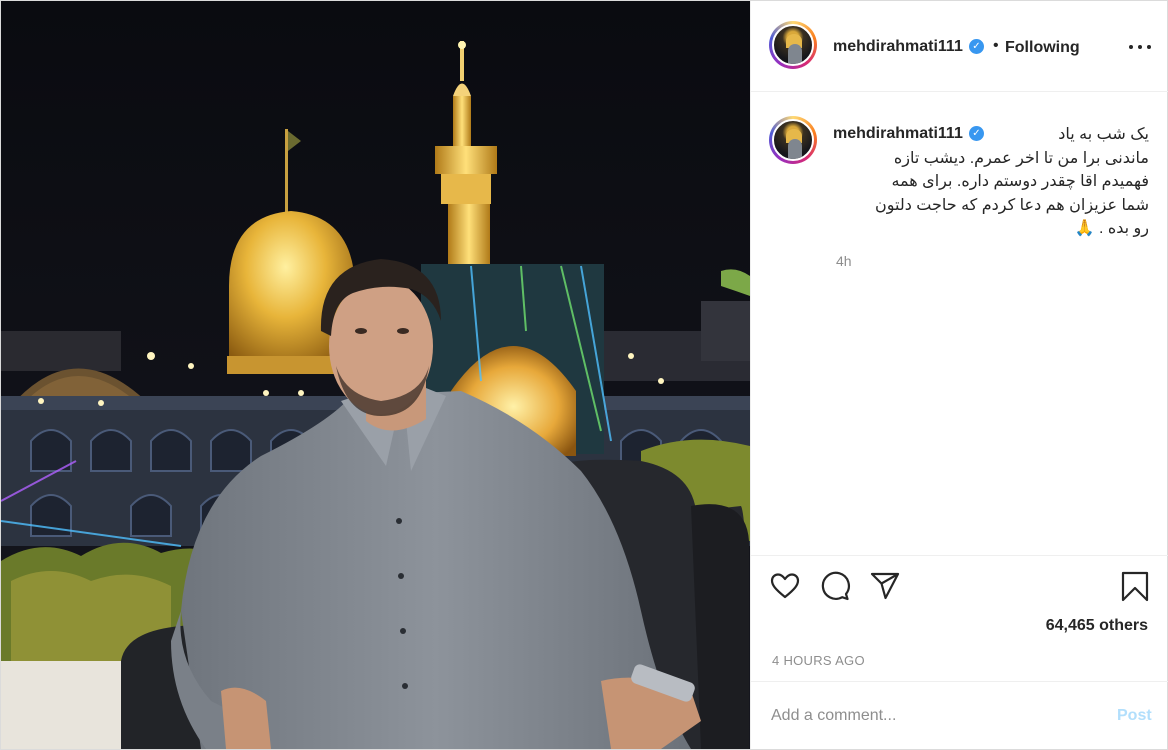 This screenshot has height=750, width=1168. Describe the element at coordinates (1135, 586) in the screenshot. I see `bookmark-icon` at that location.